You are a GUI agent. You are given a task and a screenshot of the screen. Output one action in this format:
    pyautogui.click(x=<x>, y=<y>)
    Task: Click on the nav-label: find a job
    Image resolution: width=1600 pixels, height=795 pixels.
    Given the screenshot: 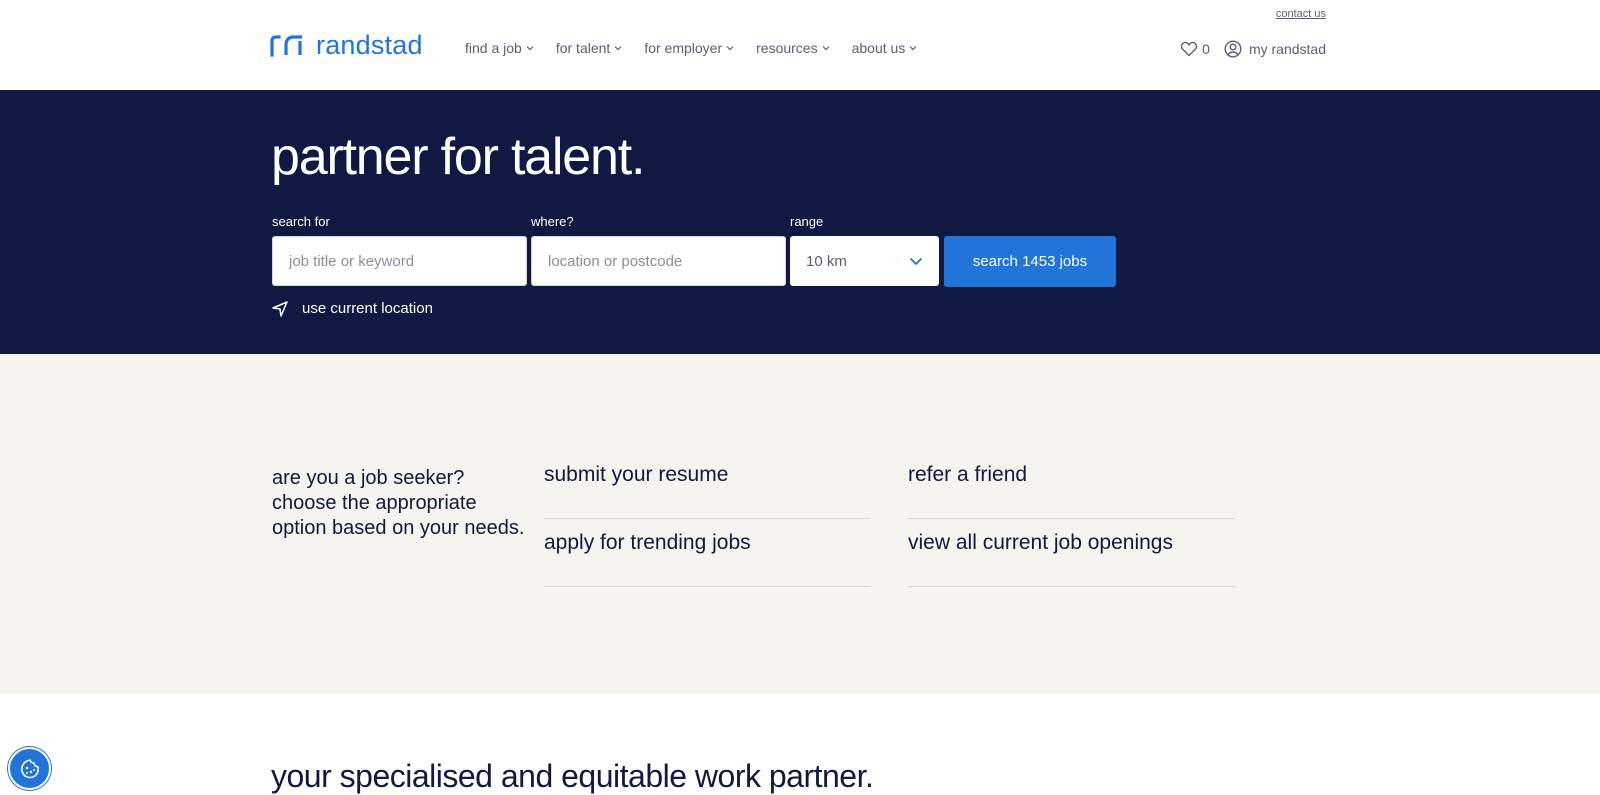 What is the action you would take?
    pyautogui.click(x=493, y=48)
    